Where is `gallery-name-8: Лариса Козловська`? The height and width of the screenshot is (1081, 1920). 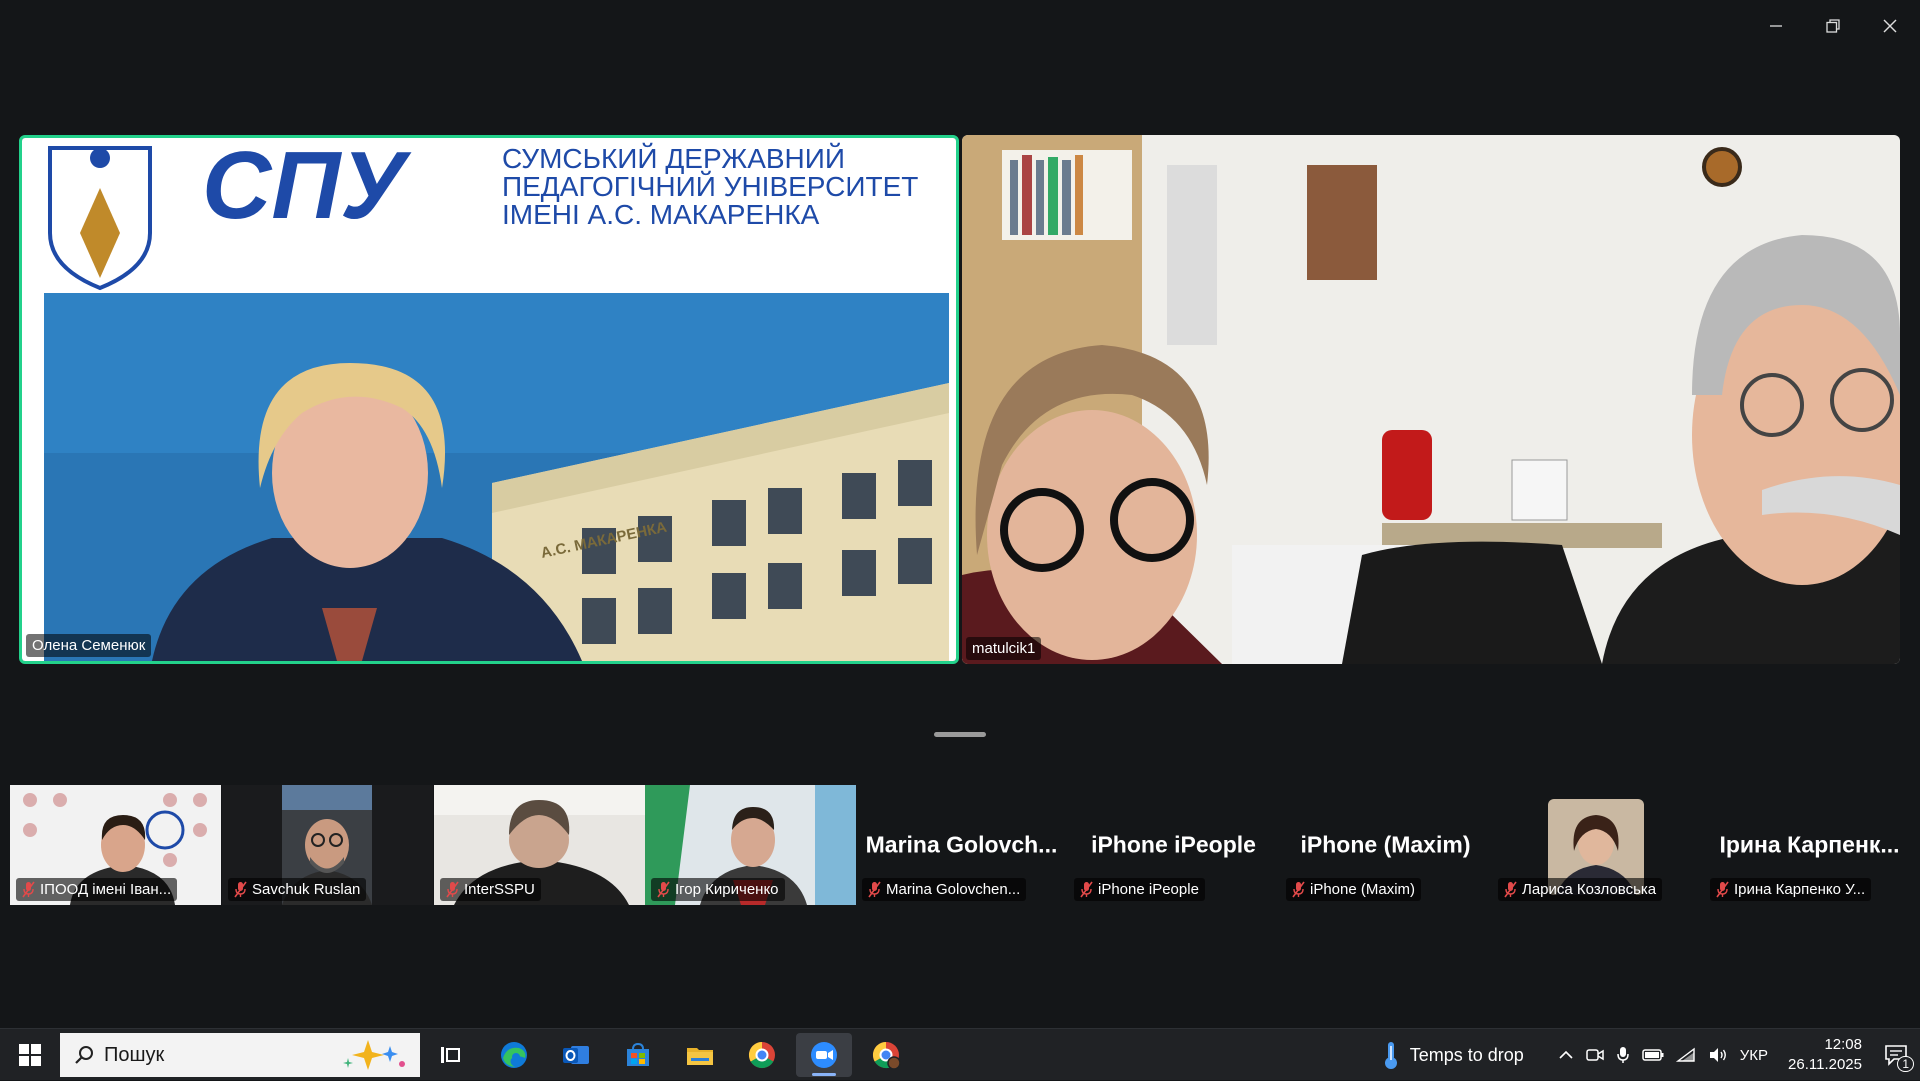 gallery-name-8: Лариса Козловська is located at coordinates (1589, 889).